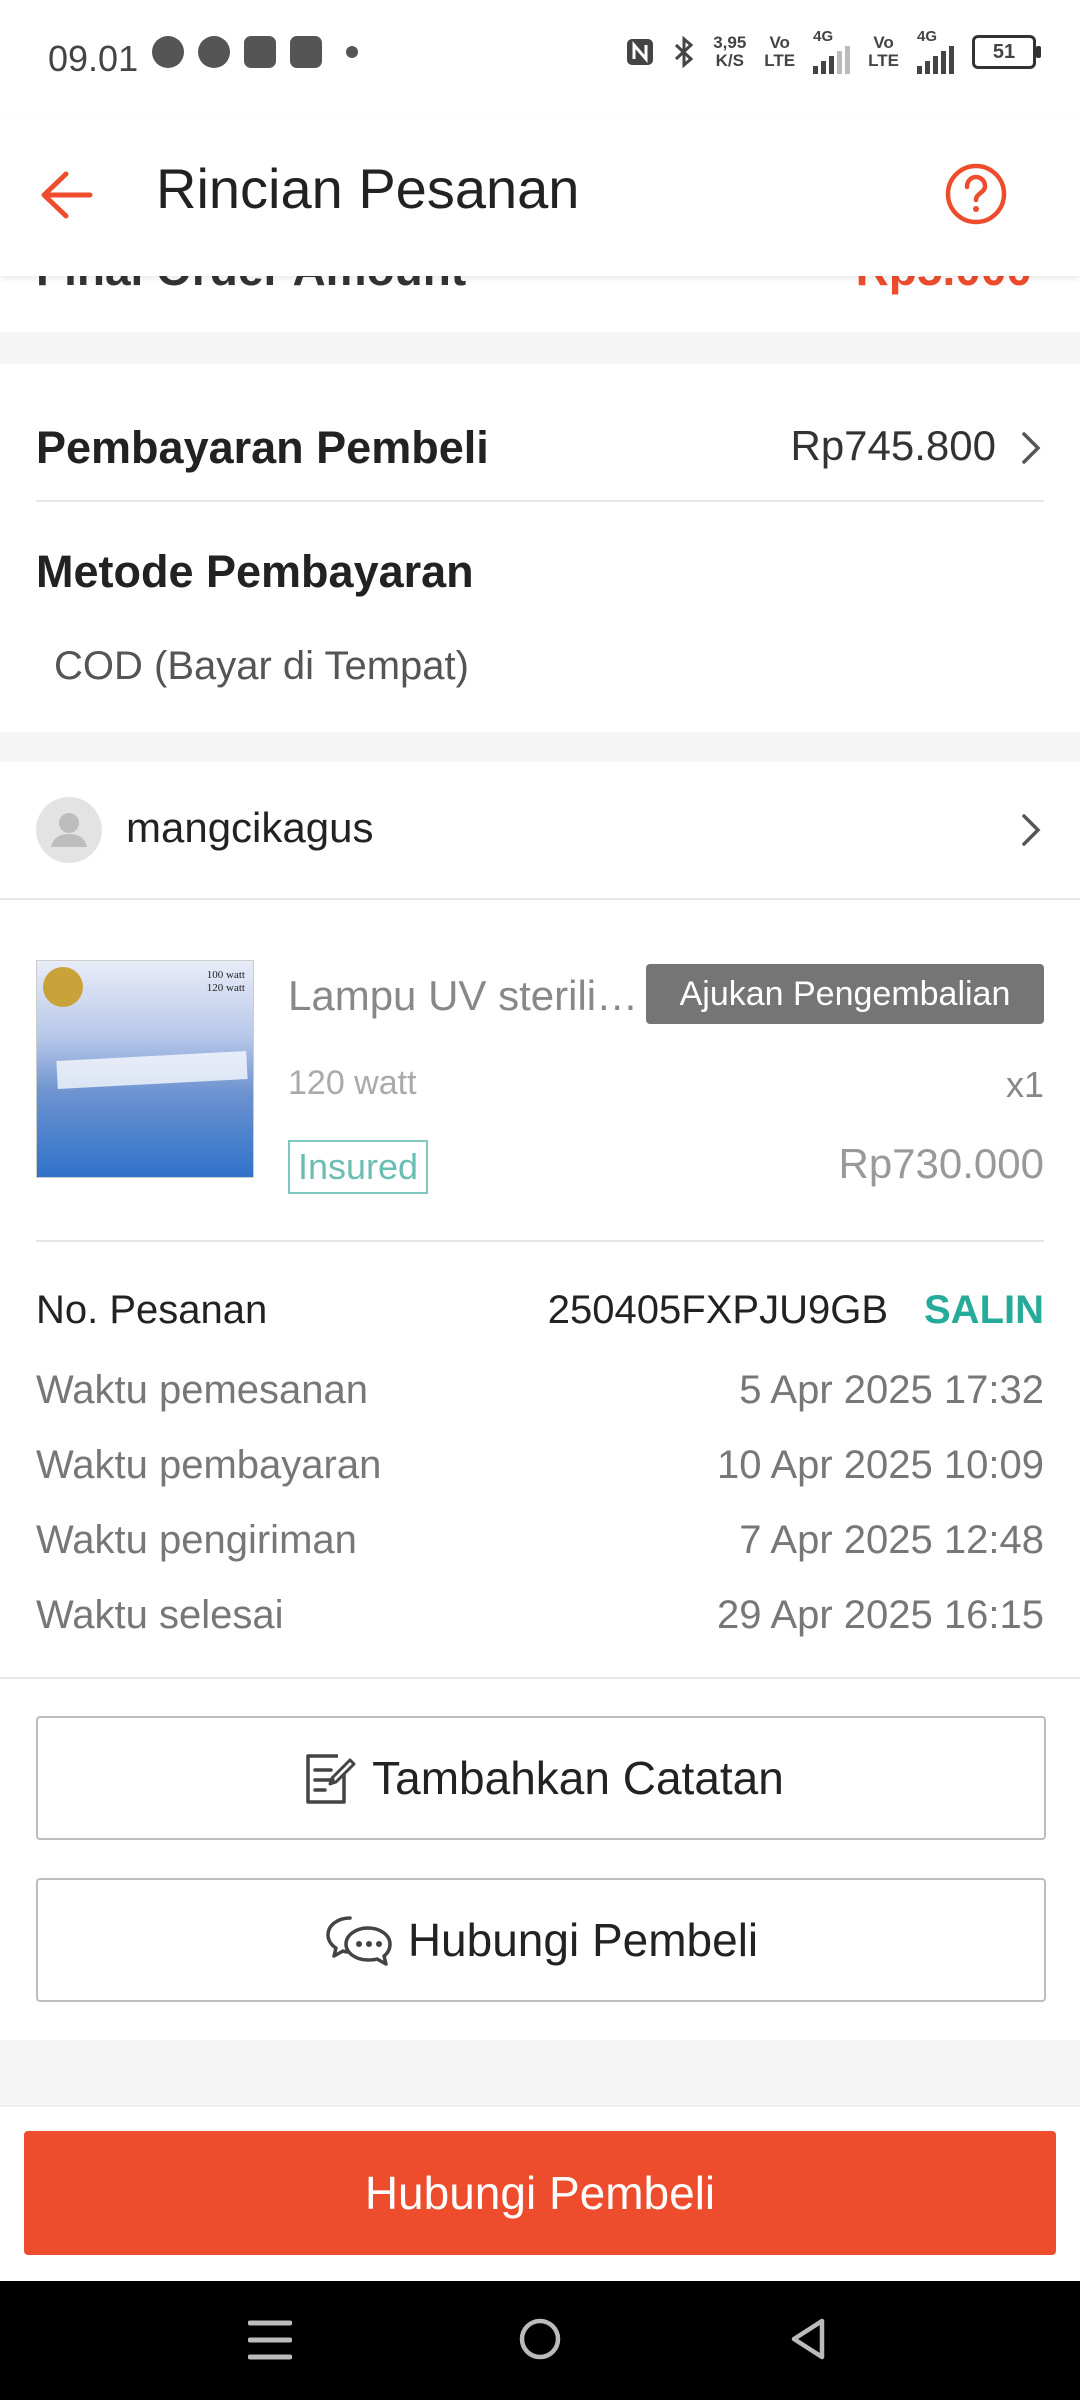 This screenshot has width=1080, height=2400. Describe the element at coordinates (640, 52) in the screenshot. I see `nfc-icon` at that location.